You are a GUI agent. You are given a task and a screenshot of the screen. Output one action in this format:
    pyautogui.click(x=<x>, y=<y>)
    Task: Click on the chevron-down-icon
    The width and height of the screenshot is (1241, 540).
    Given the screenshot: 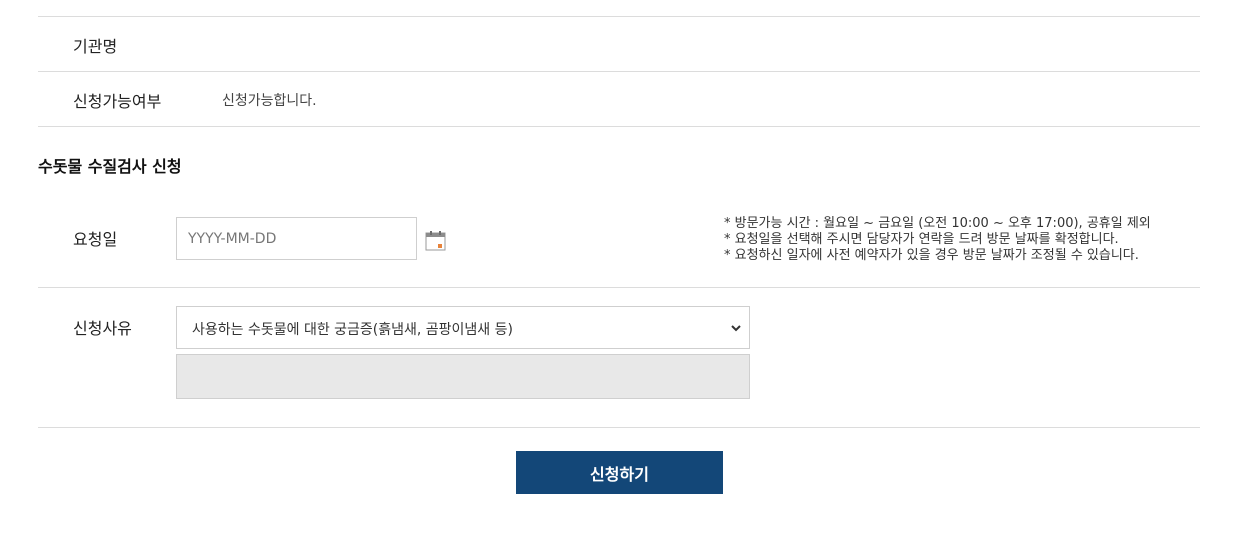 What is the action you would take?
    pyautogui.click(x=736, y=328)
    